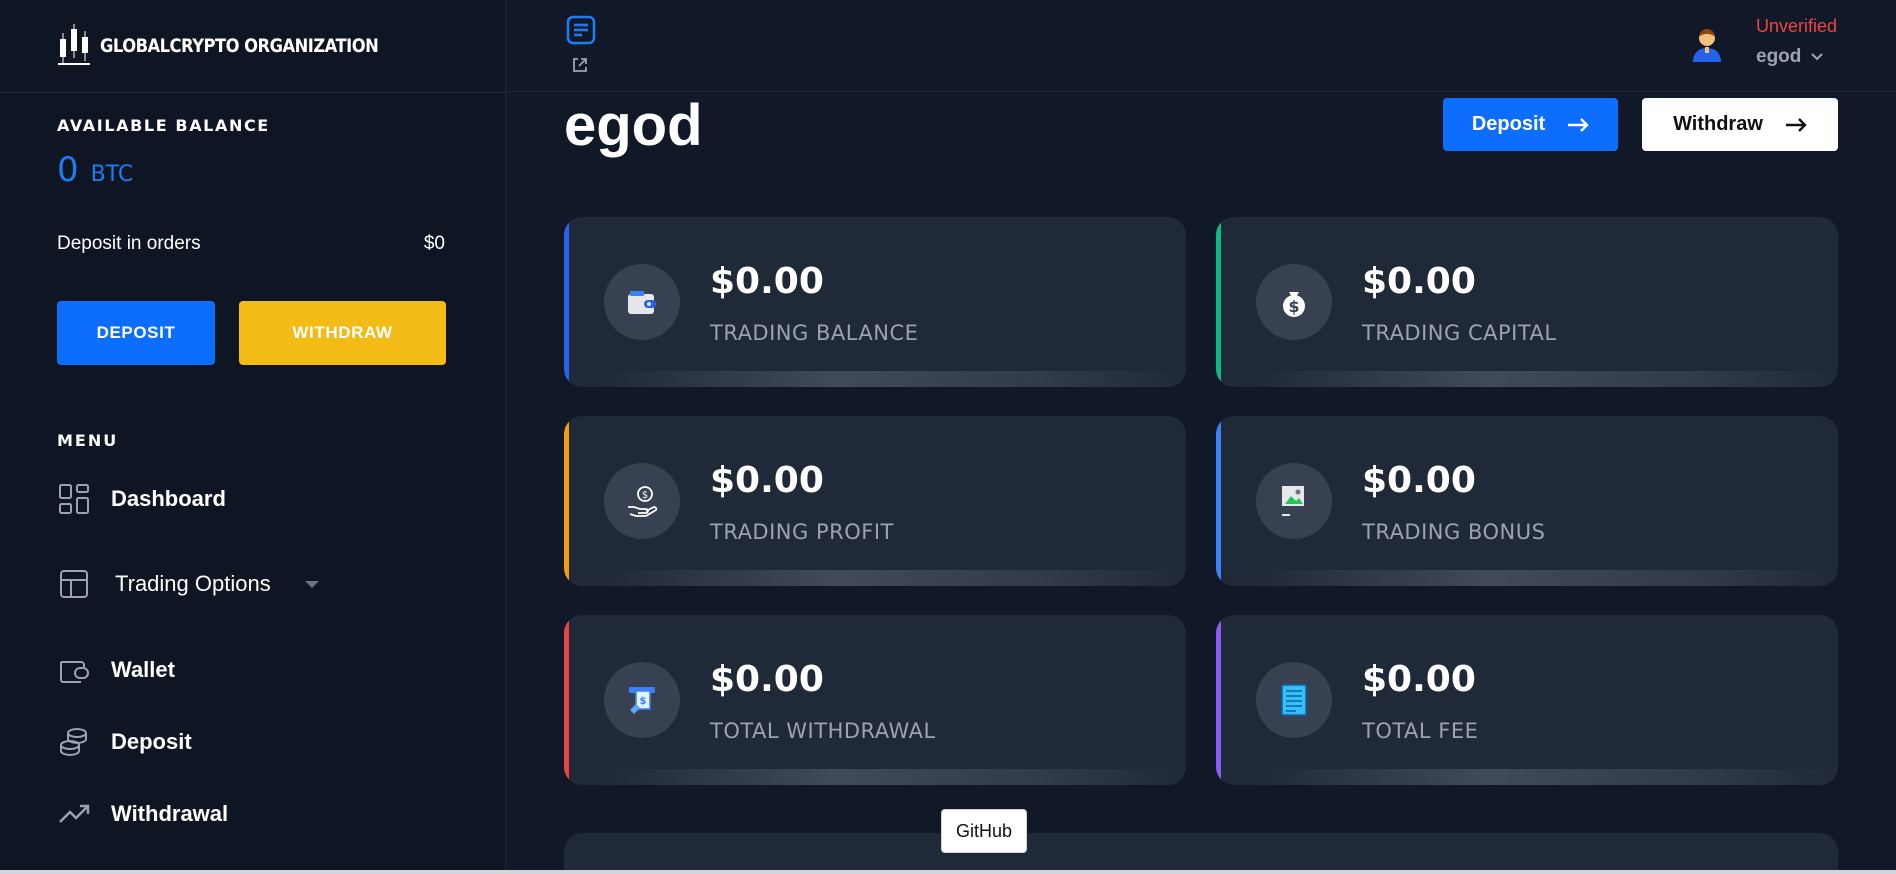  I want to click on deposit-button: Deposit, so click(1530, 124).